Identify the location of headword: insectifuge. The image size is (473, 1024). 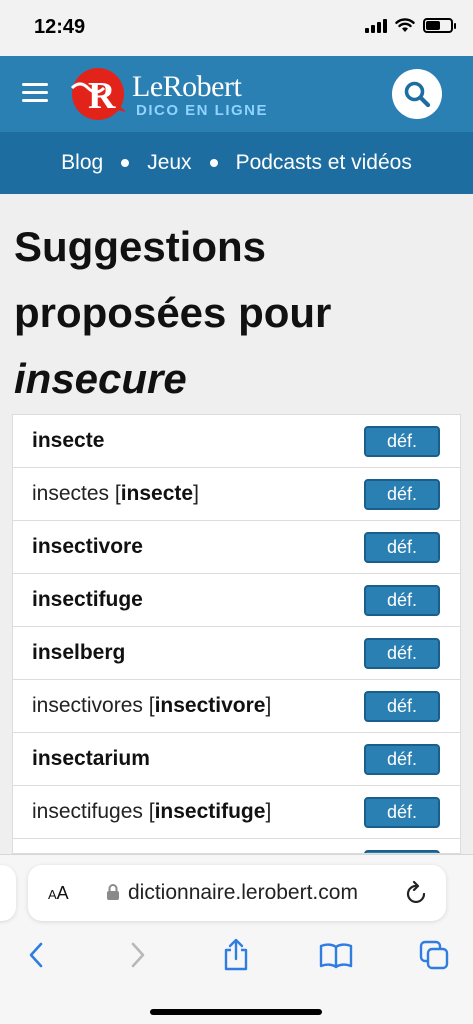
(87, 599).